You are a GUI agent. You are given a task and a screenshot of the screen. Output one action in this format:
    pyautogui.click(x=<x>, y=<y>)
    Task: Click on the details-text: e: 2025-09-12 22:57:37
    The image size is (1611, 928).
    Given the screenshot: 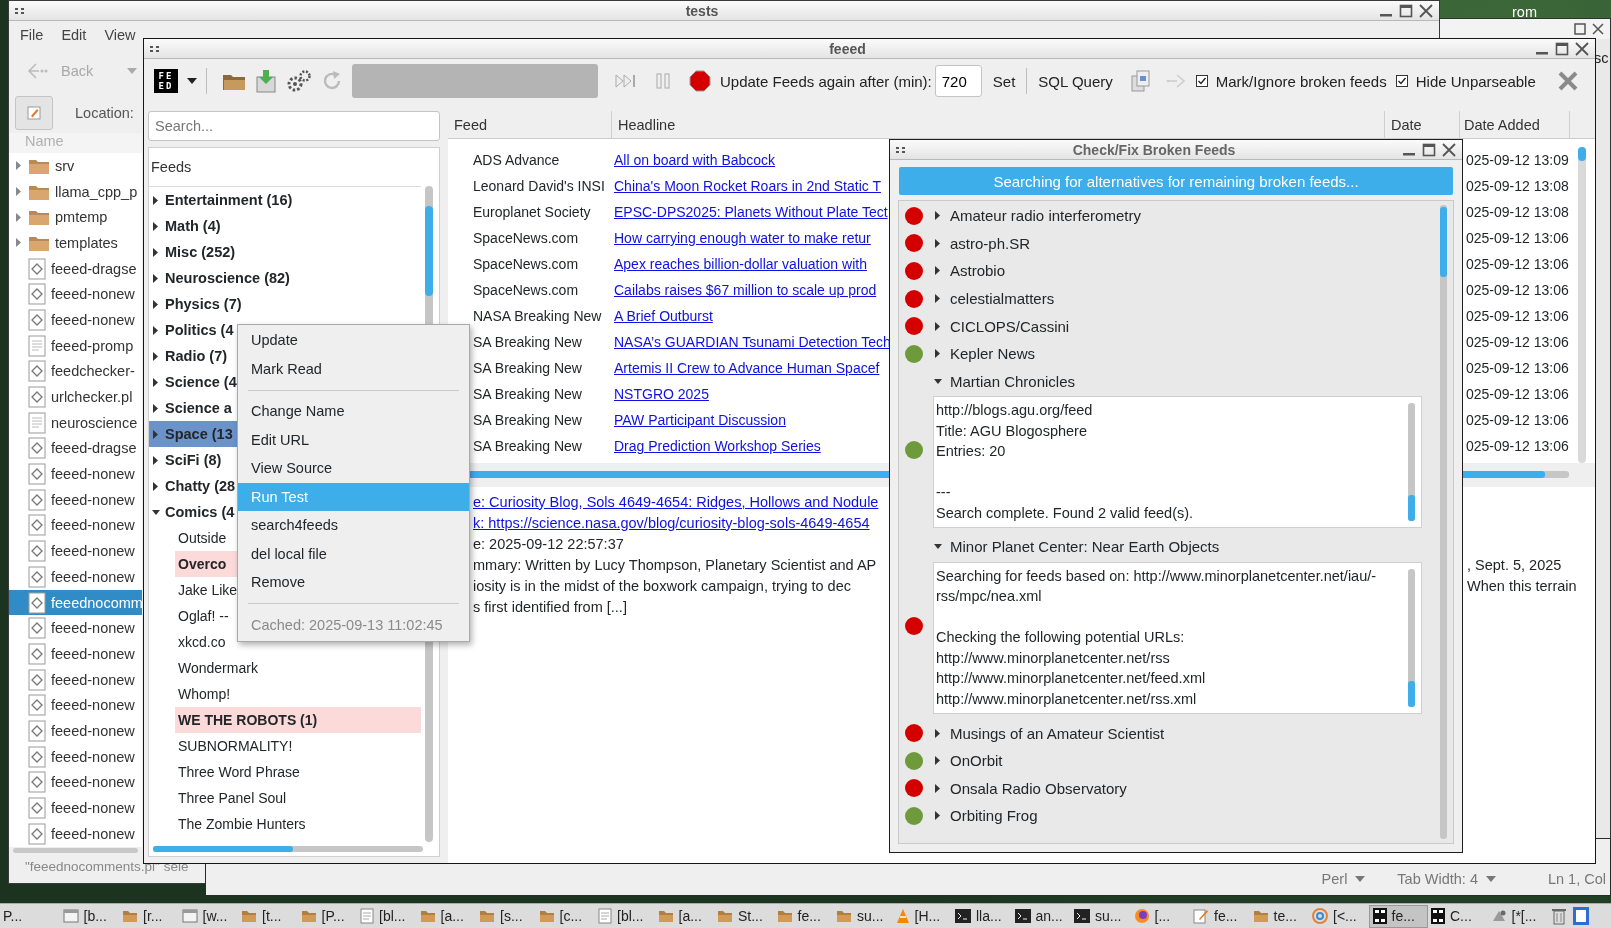 What is the action you would take?
    pyautogui.click(x=548, y=543)
    